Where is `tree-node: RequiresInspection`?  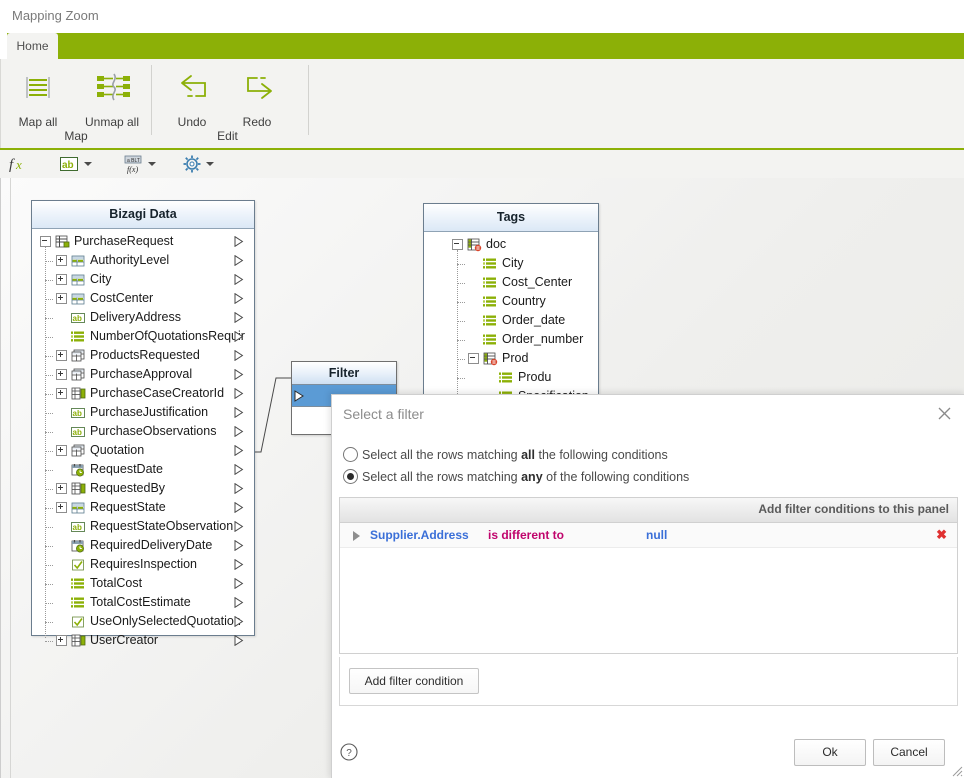 tree-node: RequiresInspection is located at coordinates (143, 564).